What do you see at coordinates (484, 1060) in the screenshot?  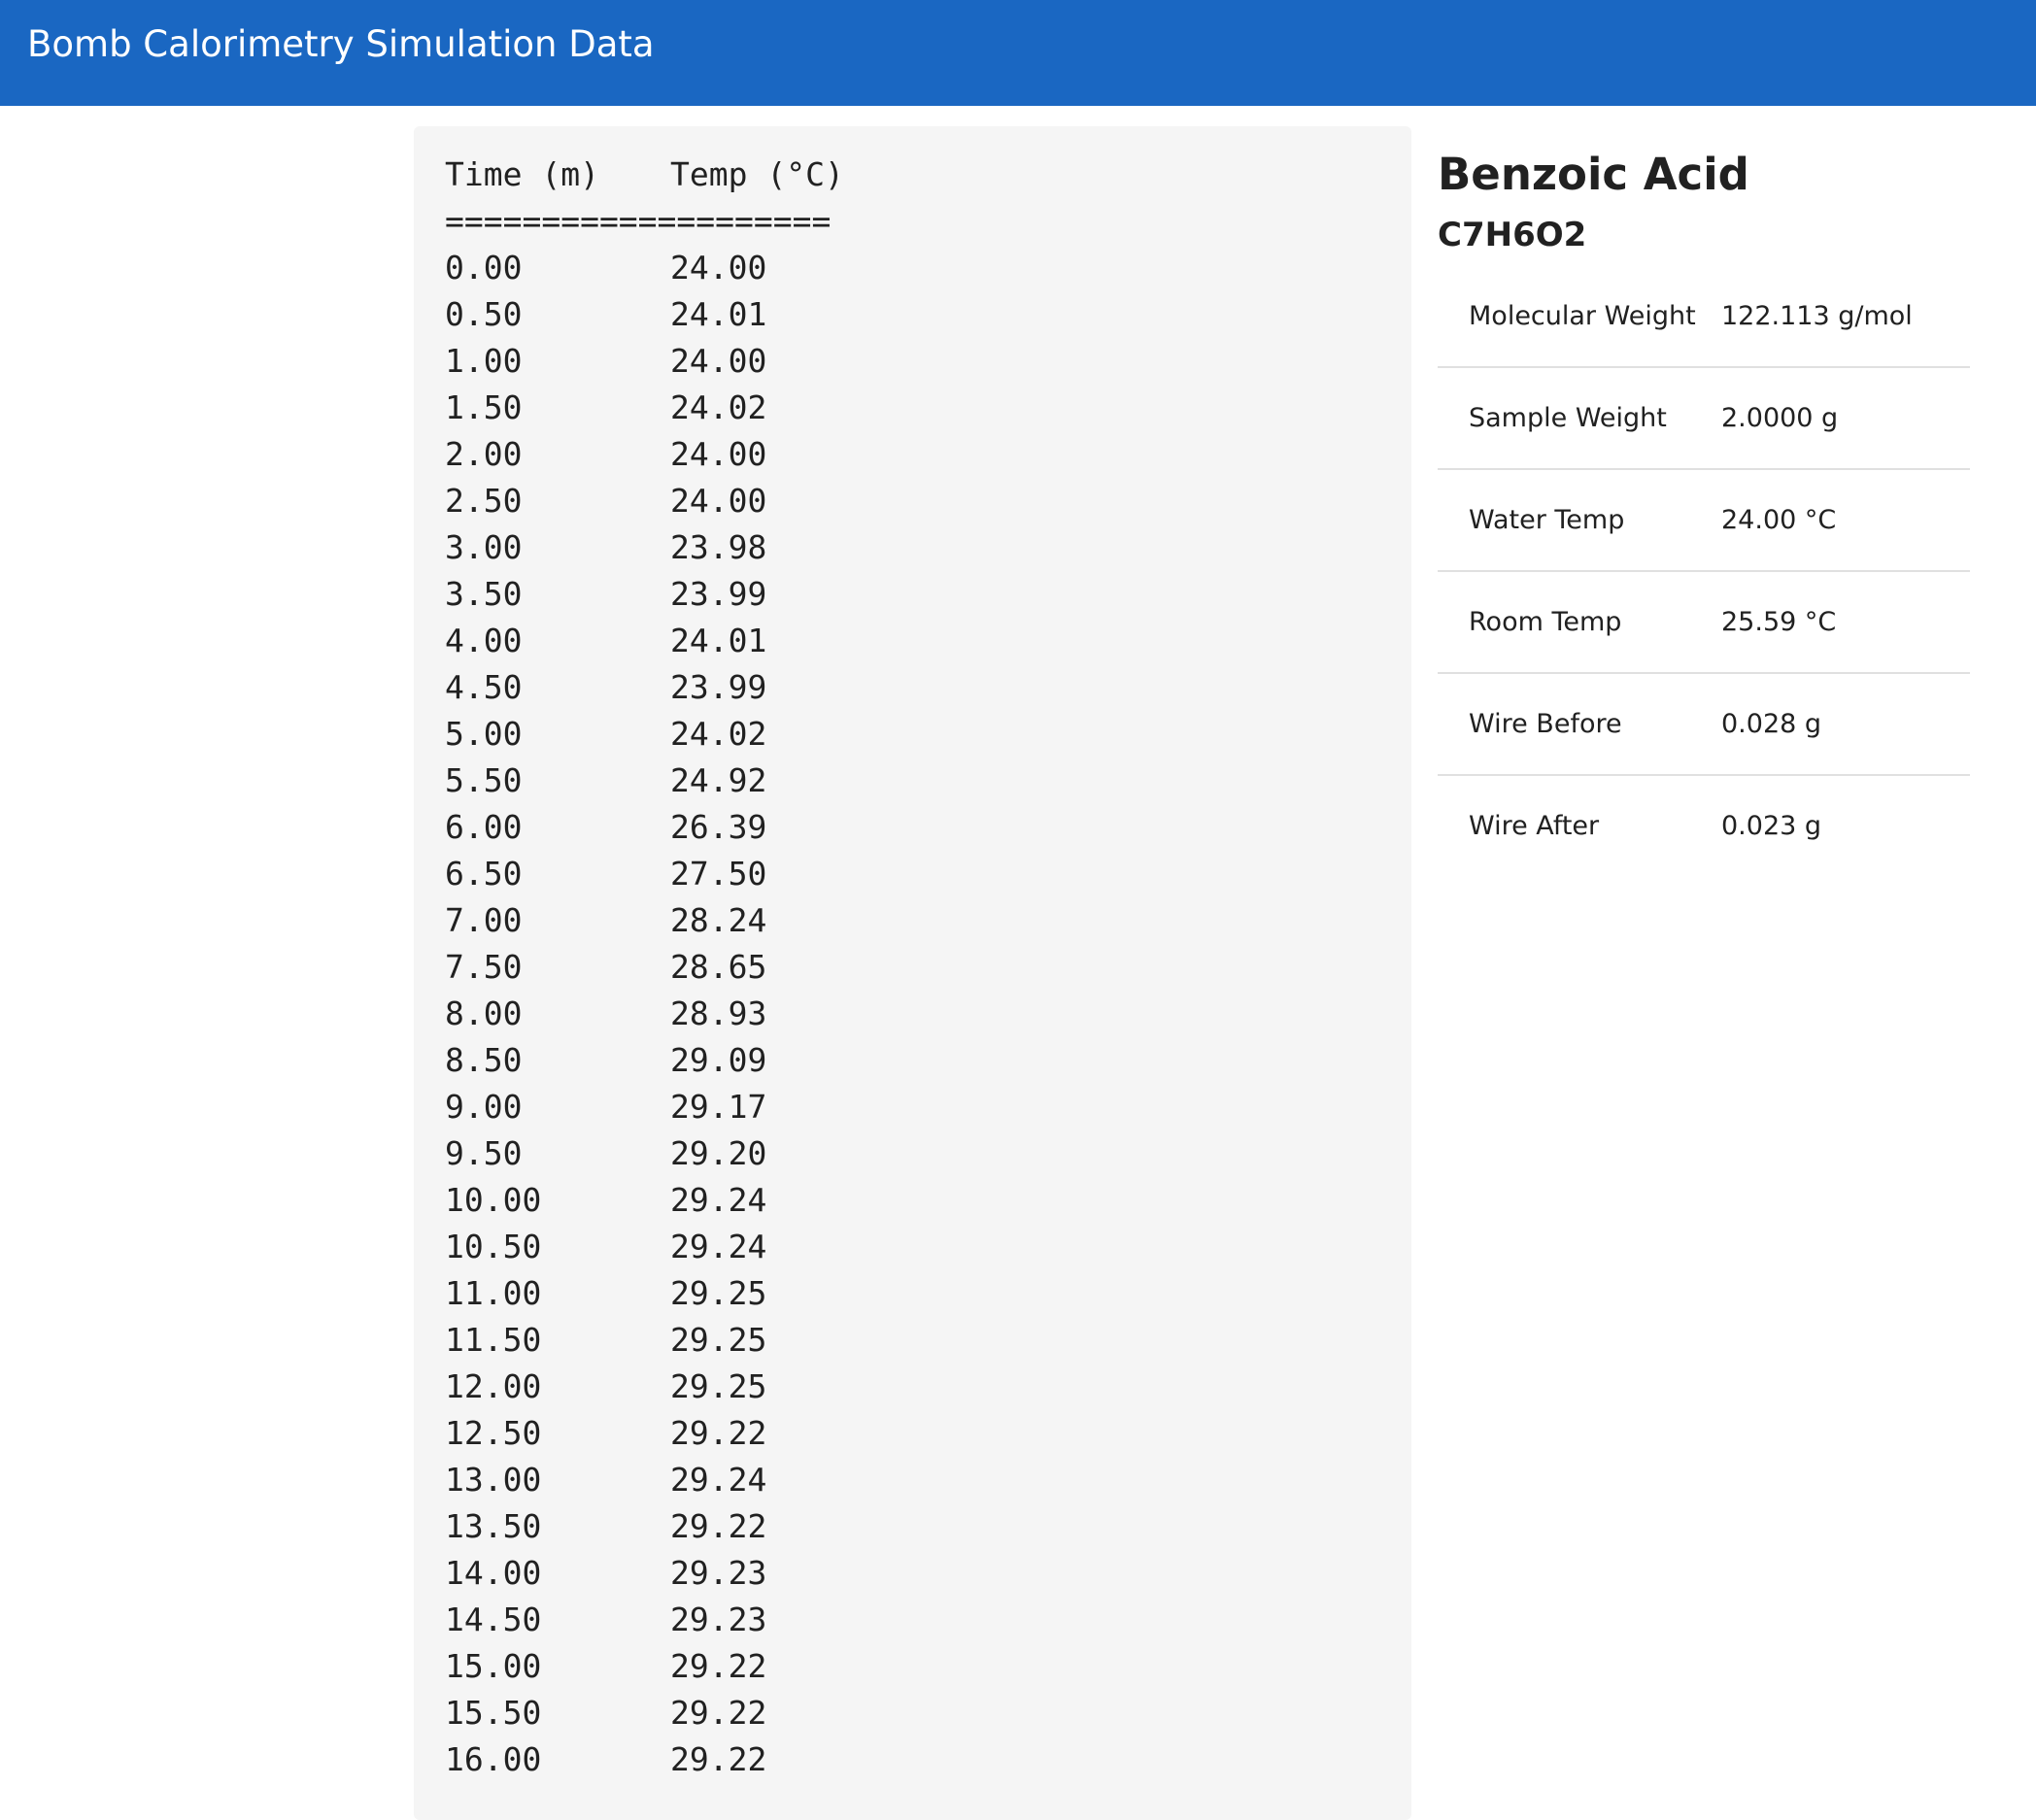 I see `time-cell: 8.50` at bounding box center [484, 1060].